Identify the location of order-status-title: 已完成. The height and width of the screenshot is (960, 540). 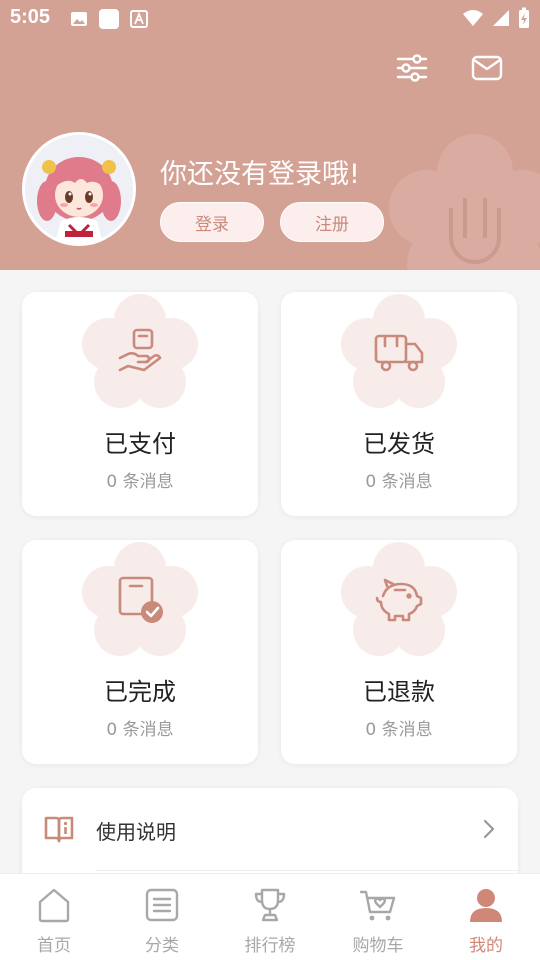
(140, 692).